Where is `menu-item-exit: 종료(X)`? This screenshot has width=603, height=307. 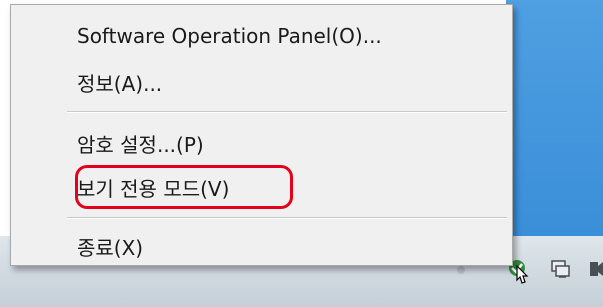
menu-item-exit: 종료(X) is located at coordinates (110, 246).